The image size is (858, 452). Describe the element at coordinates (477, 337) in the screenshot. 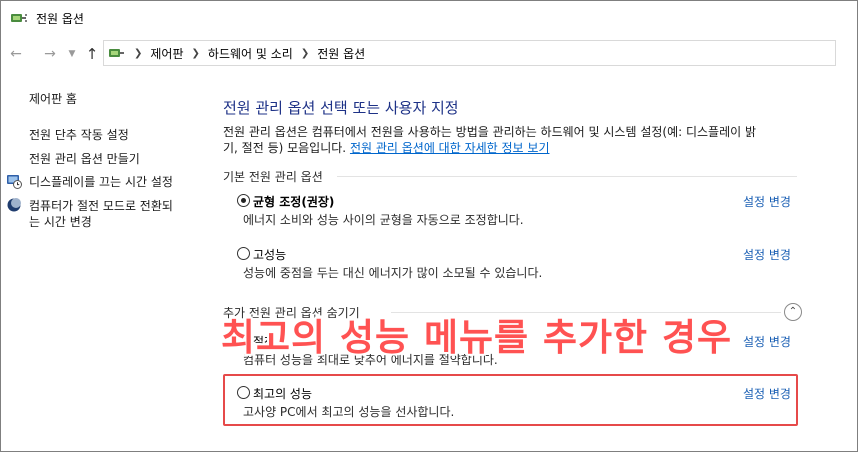

I see `overlay-caption: 최고의 성능 메뉴를 추가한 경우` at that location.